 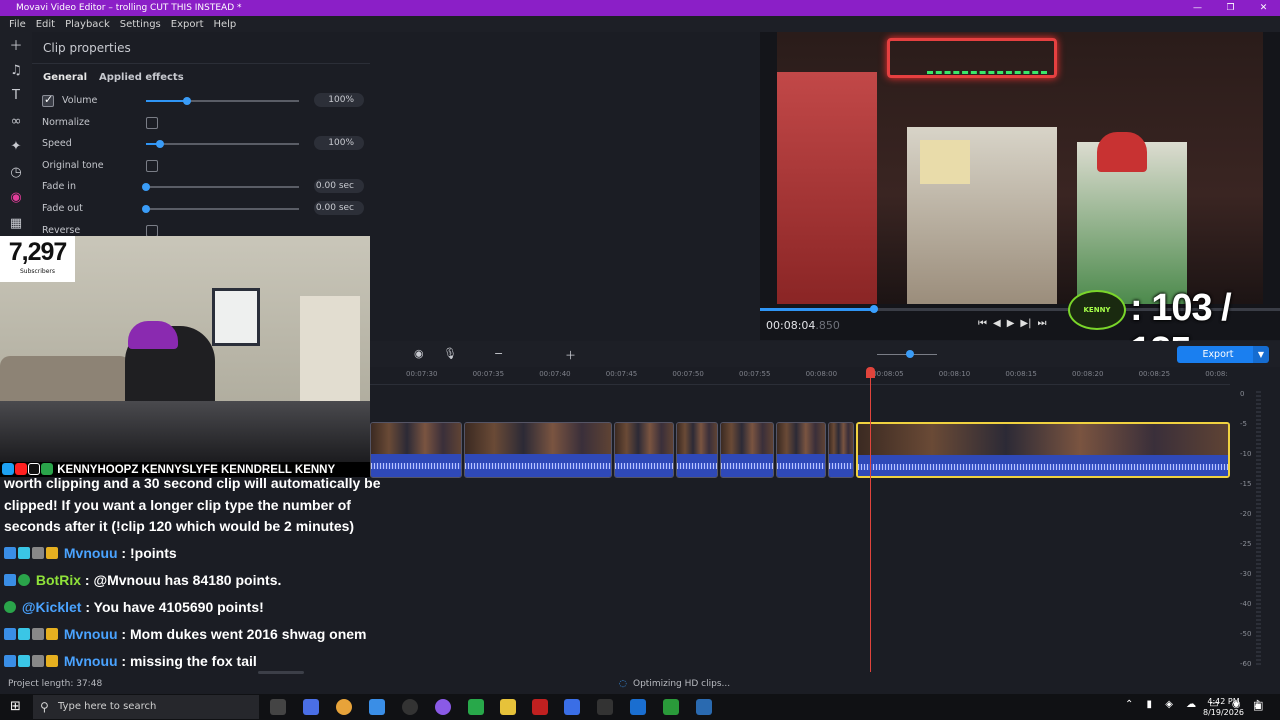 What do you see at coordinates (17, 24) in the screenshot?
I see `menu-file: File` at bounding box center [17, 24].